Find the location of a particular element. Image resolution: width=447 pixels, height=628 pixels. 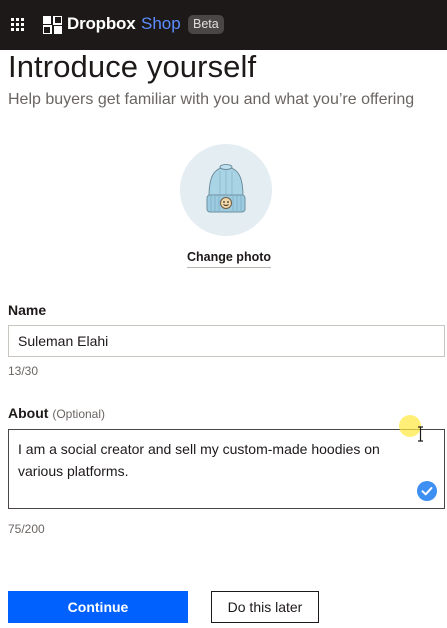

page-title: Introduce yourself is located at coordinates (132, 66).